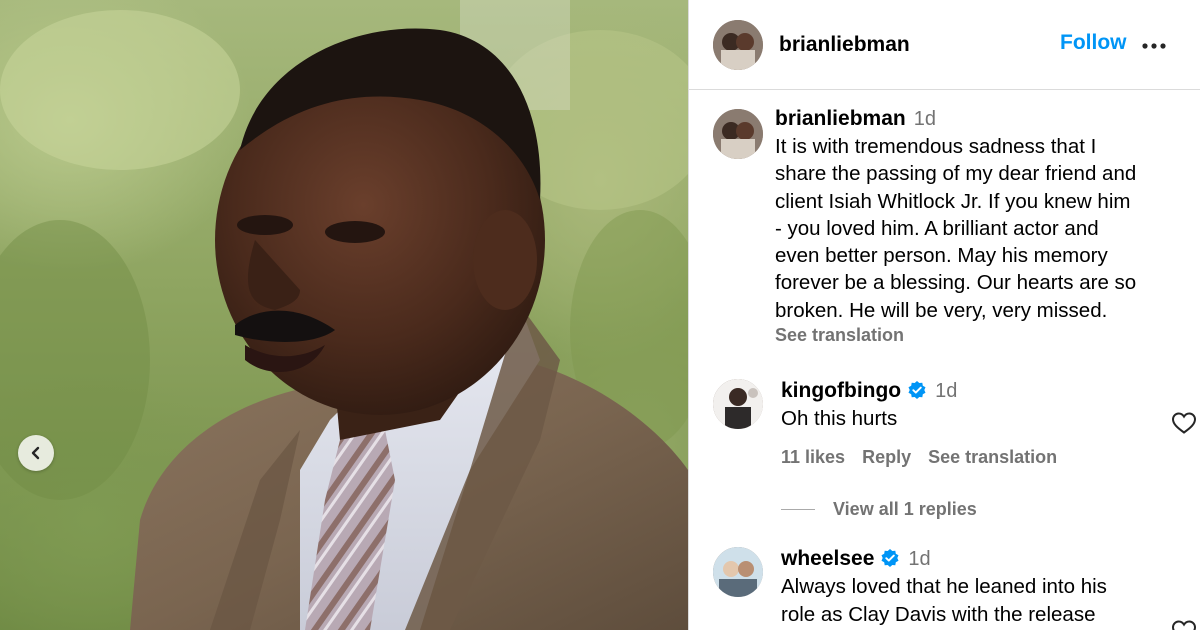 This screenshot has width=1200, height=630. What do you see at coordinates (992, 457) in the screenshot?
I see `comment-see-translation-link: See translation` at bounding box center [992, 457].